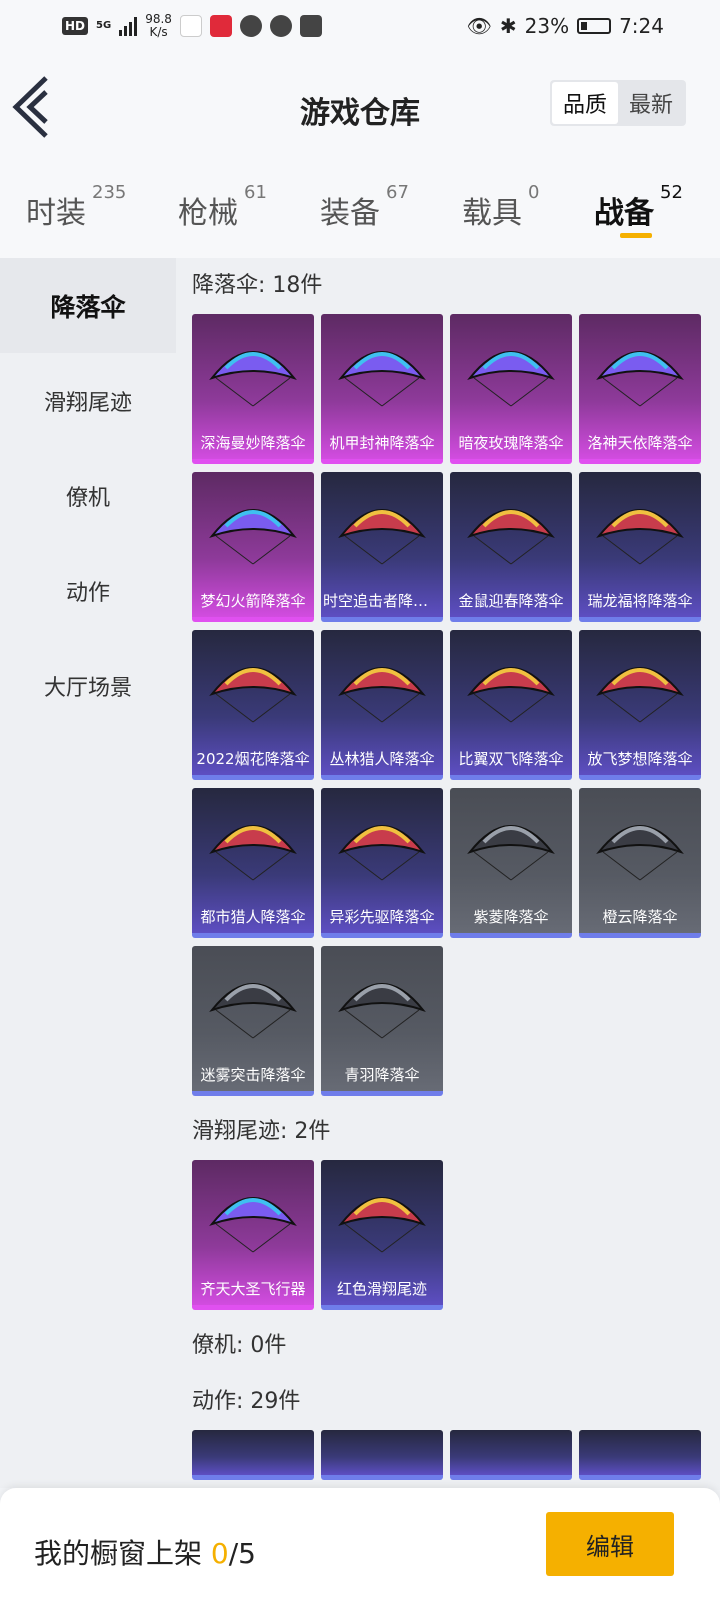 The image size is (720, 1600). Describe the element at coordinates (397, 192) in the screenshot. I see `tab-count: 67` at that location.